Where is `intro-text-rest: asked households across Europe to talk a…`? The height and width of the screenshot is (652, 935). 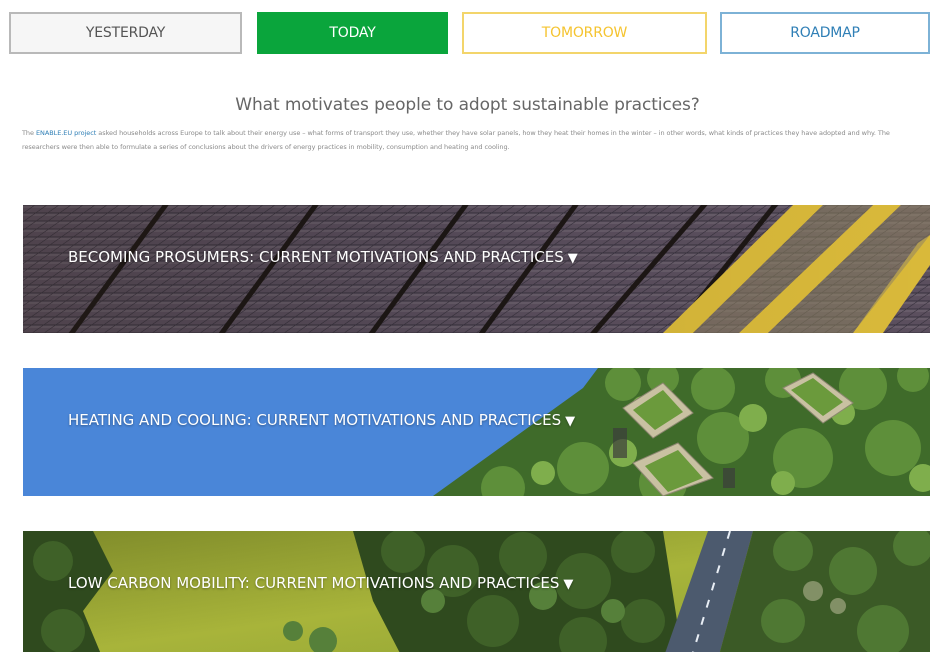 intro-text-rest: asked households across Europe to talk a… is located at coordinates (456, 140).